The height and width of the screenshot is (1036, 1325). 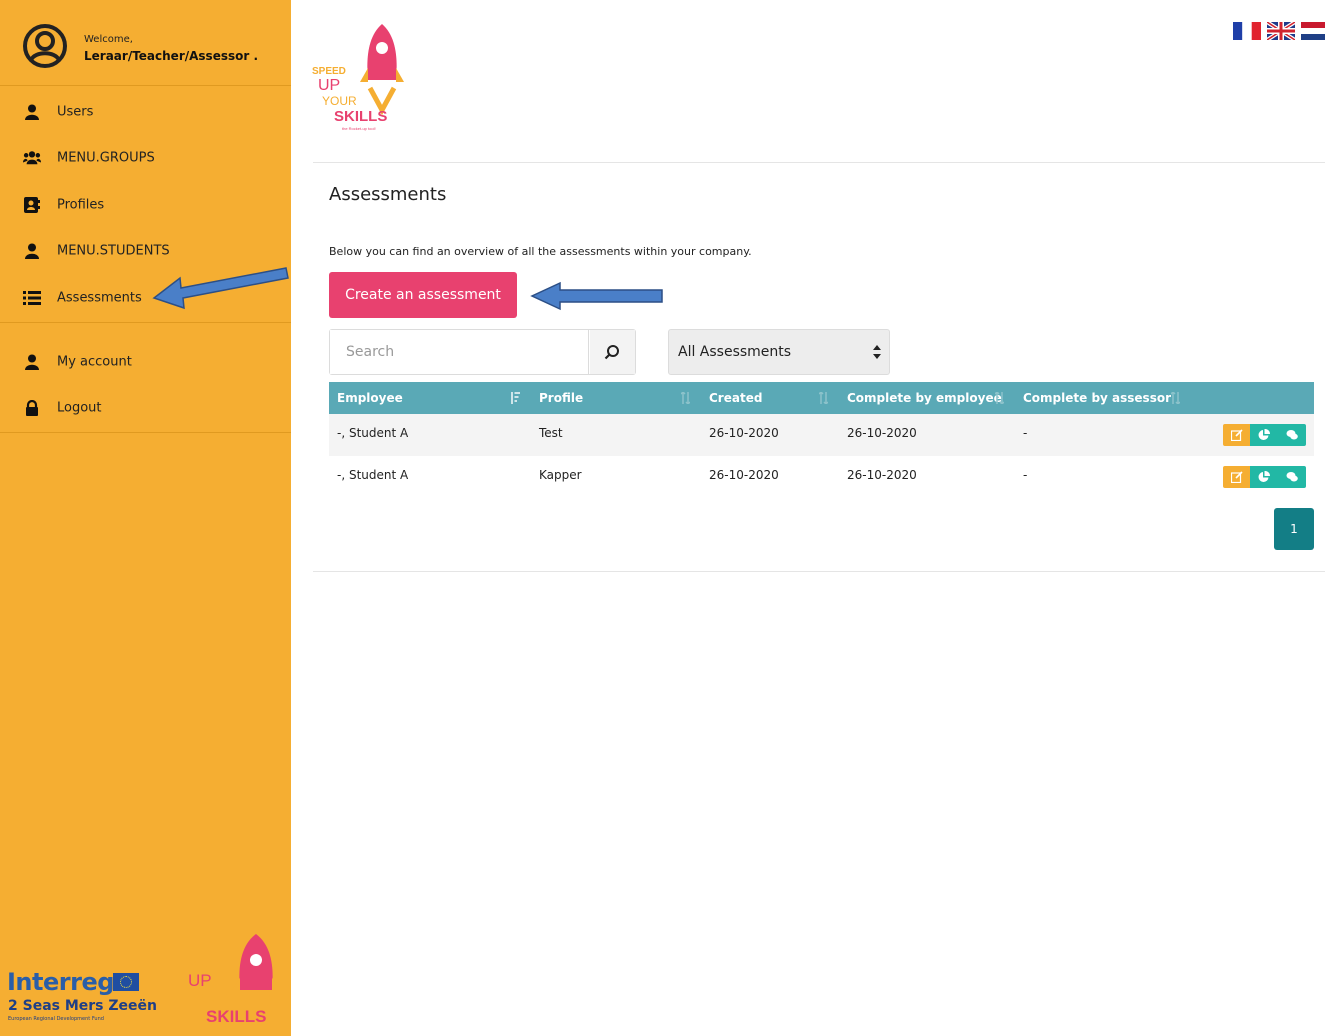 I want to click on content-divider, so click(x=819, y=571).